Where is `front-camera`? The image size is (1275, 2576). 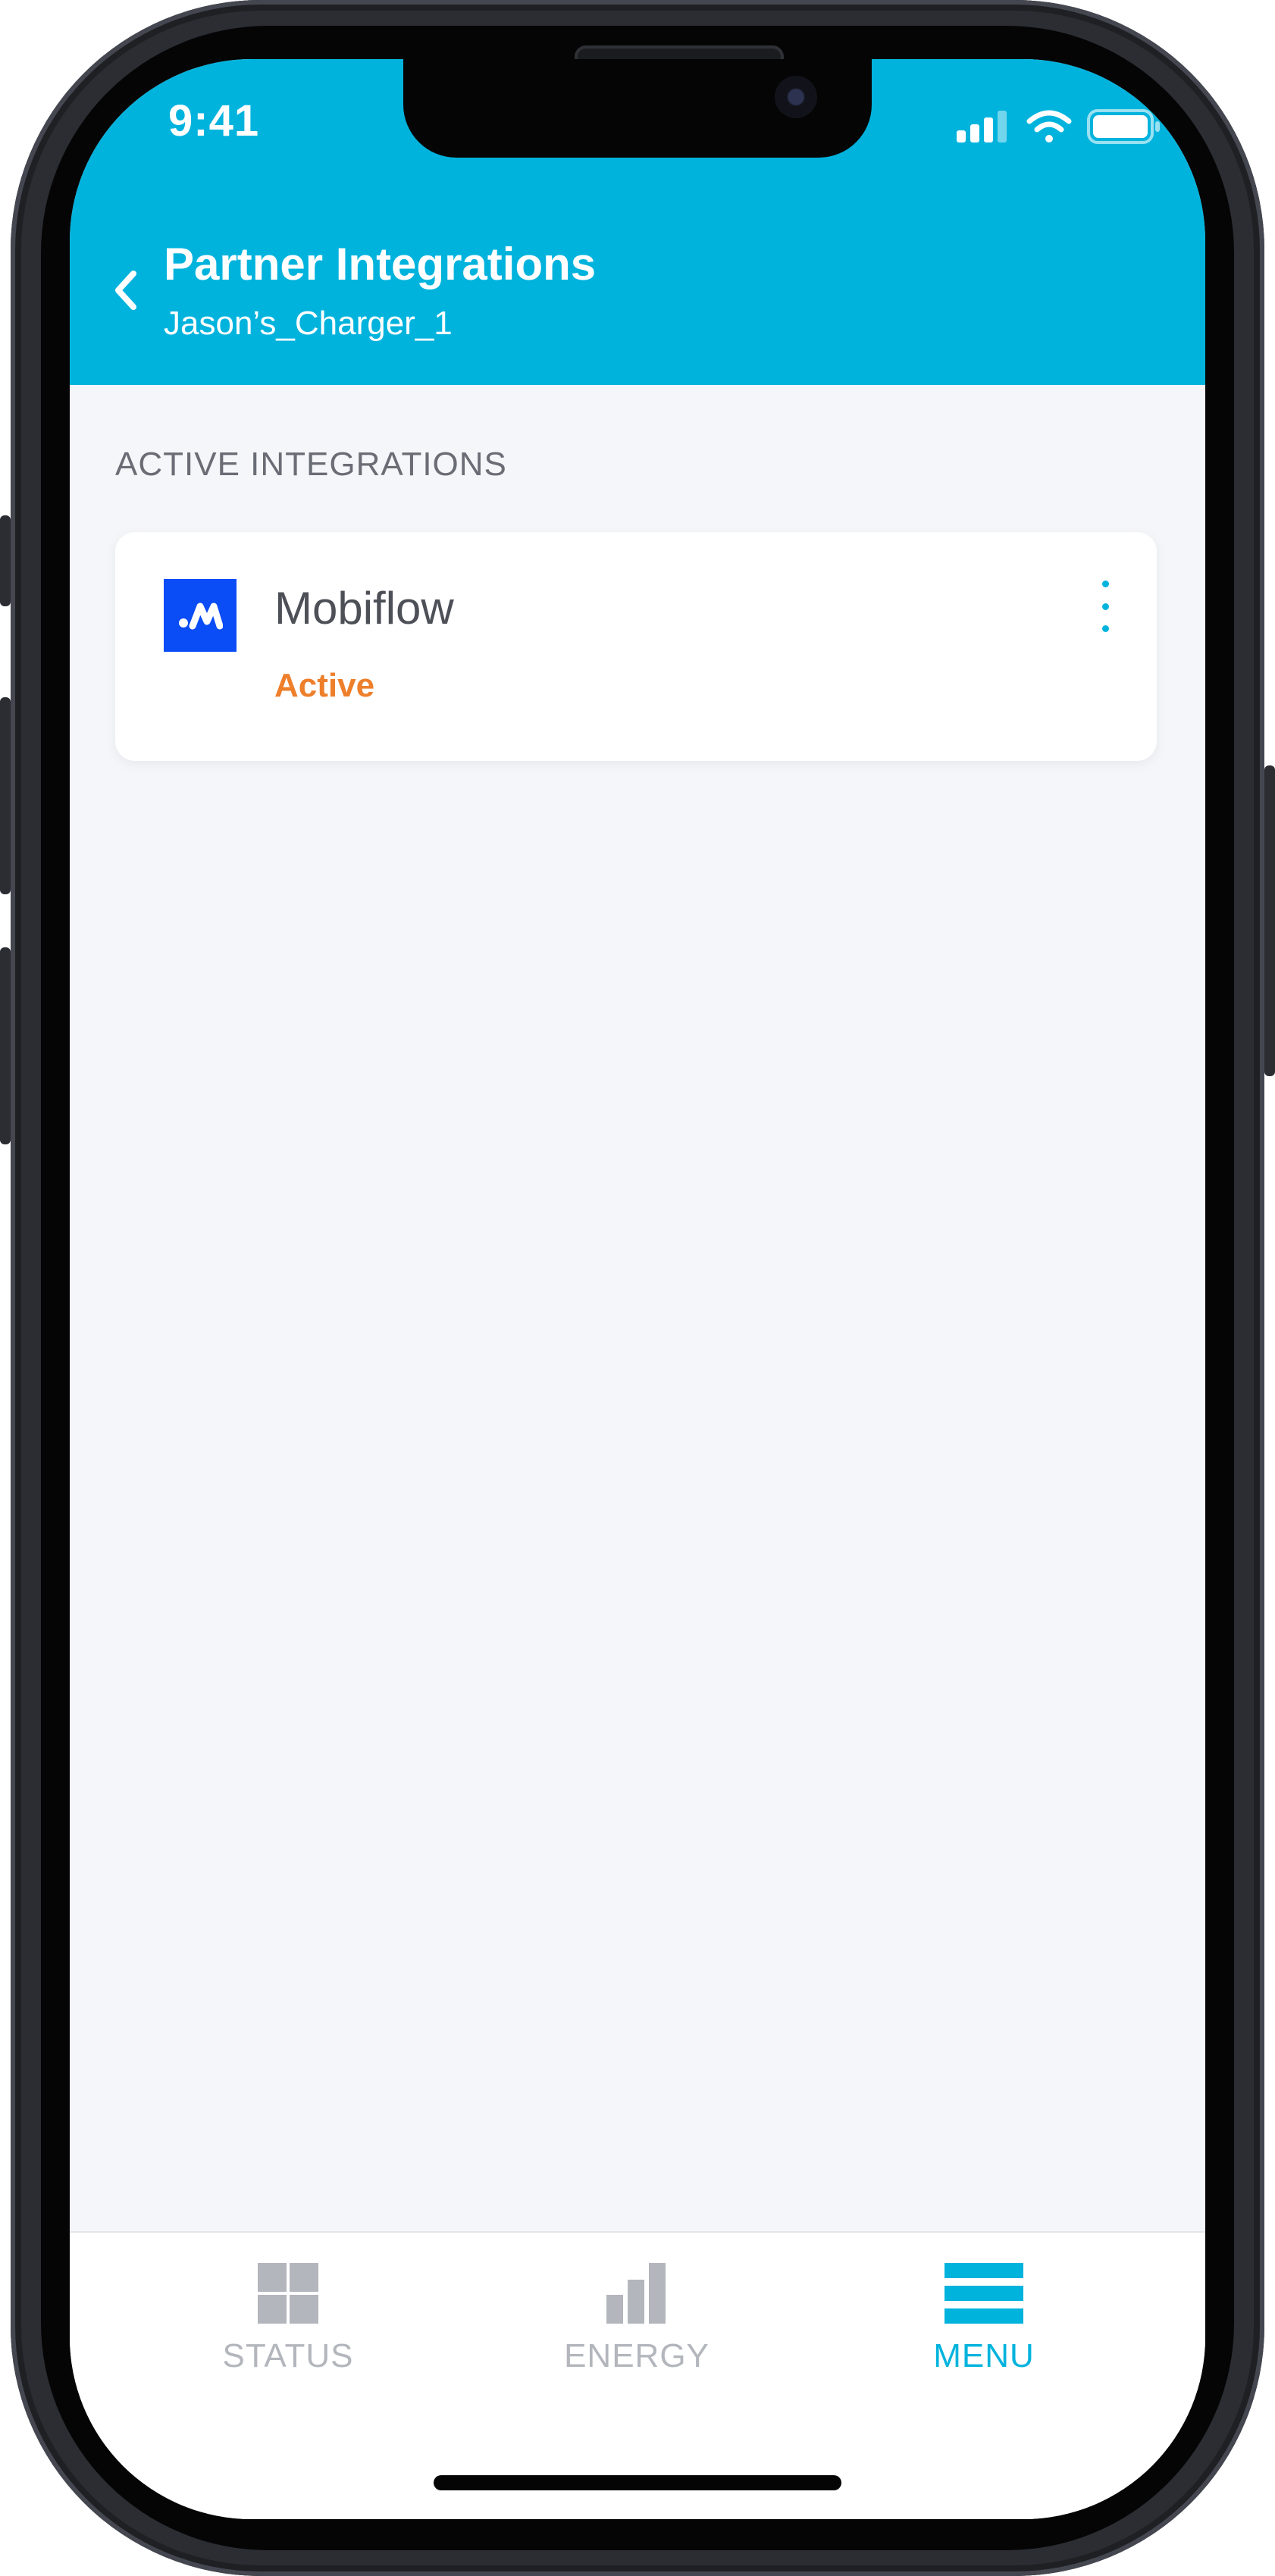 front-camera is located at coordinates (796, 97).